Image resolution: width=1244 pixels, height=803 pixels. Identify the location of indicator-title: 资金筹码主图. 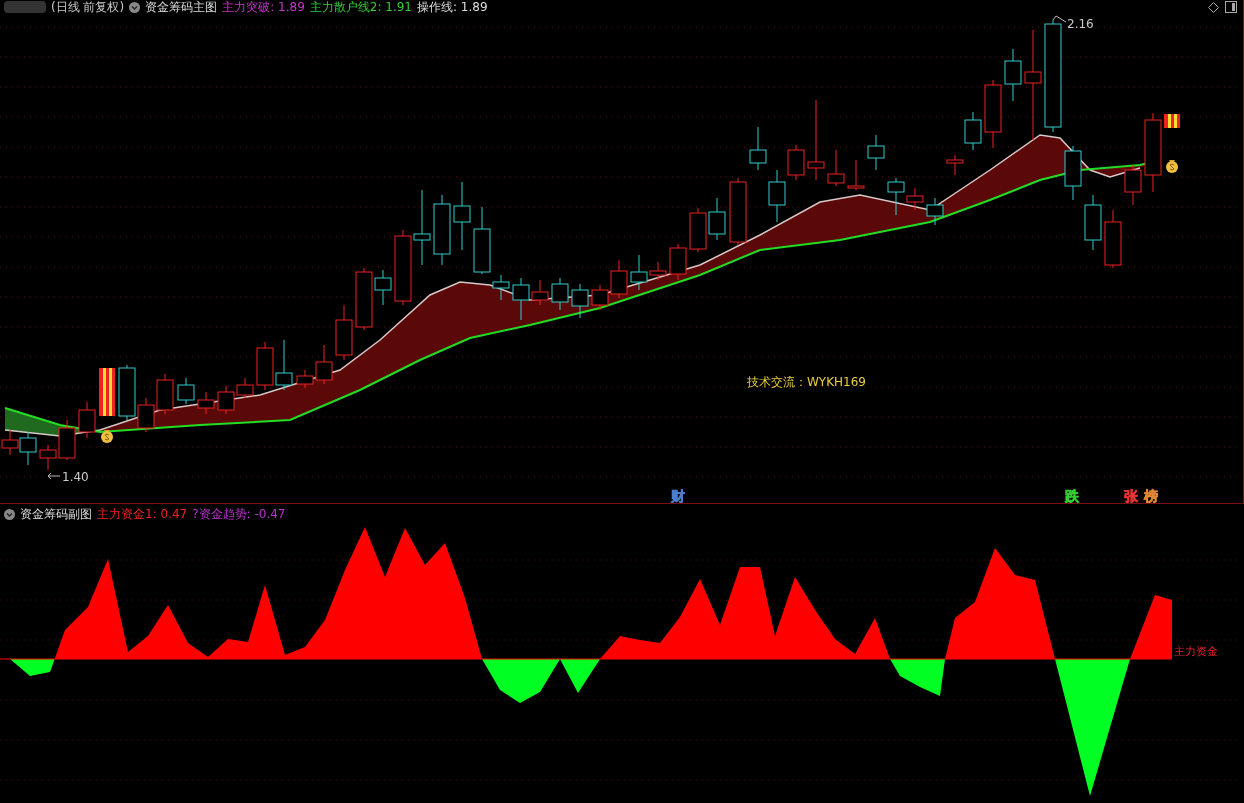
(181, 7).